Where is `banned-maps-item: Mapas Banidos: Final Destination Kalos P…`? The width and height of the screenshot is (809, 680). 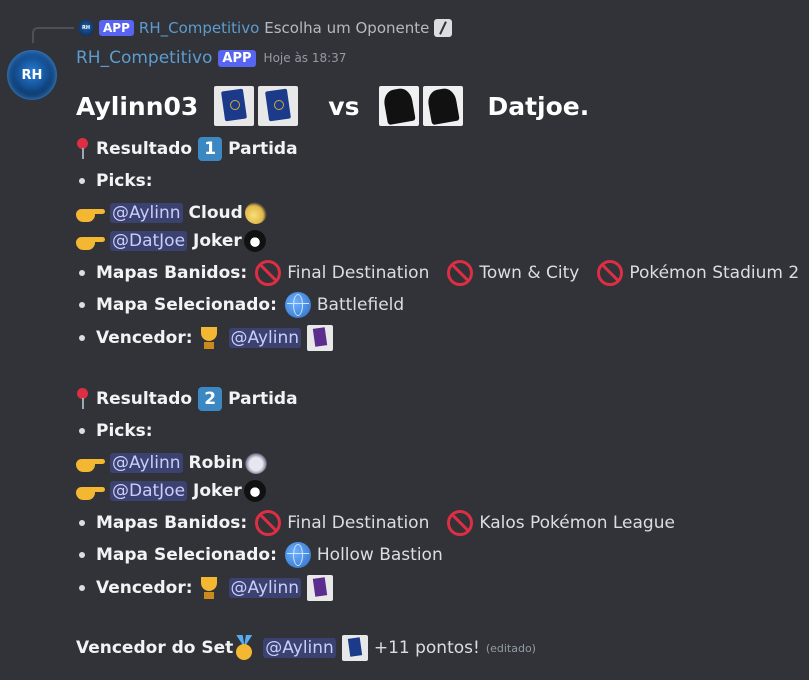 banned-maps-item: Mapas Banidos: Final Destination Kalos P… is located at coordinates (375, 523).